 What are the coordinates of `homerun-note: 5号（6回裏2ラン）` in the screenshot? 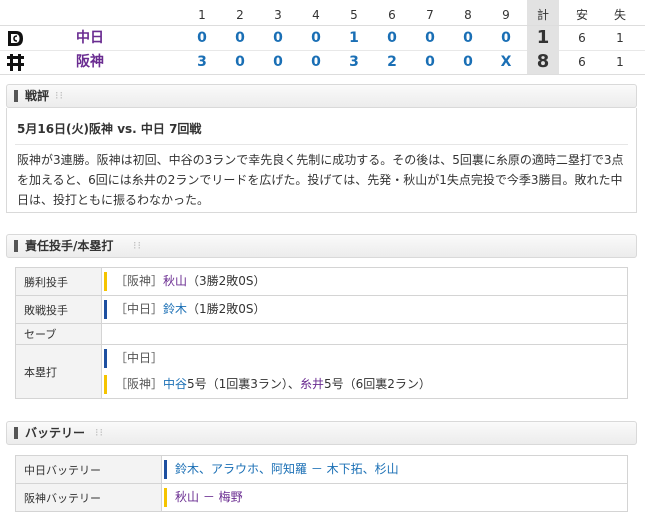 It's located at (377, 384).